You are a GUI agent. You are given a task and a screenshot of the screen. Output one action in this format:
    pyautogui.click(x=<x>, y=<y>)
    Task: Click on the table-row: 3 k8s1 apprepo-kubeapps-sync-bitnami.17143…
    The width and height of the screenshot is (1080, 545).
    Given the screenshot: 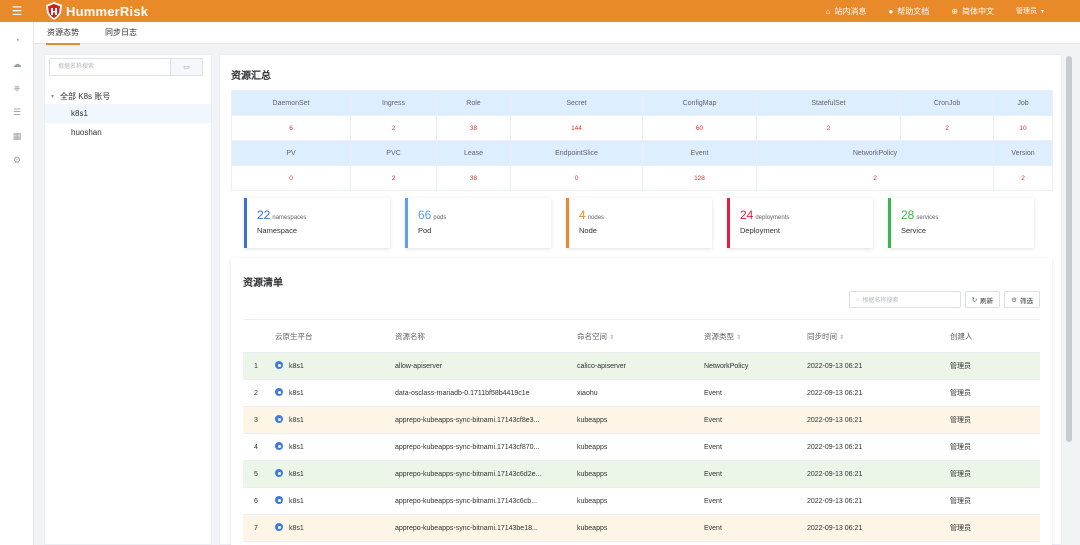 What is the action you would take?
    pyautogui.click(x=641, y=420)
    